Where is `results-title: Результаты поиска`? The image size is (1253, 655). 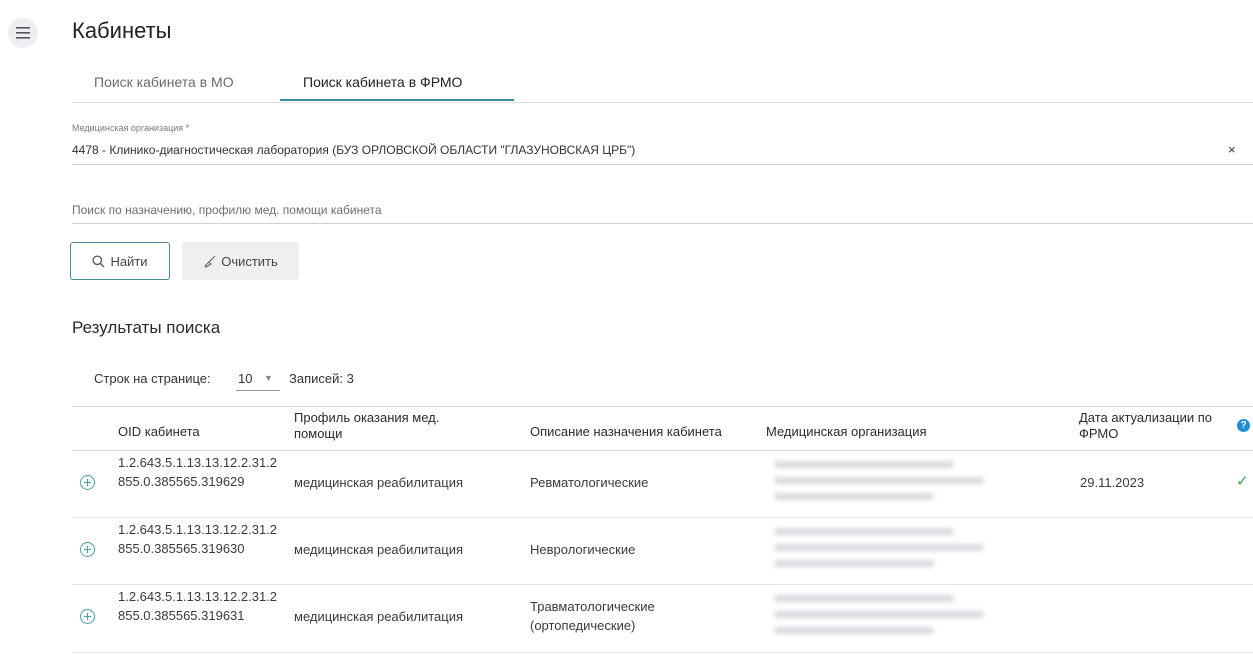
results-title: Результаты поиска is located at coordinates (146, 327).